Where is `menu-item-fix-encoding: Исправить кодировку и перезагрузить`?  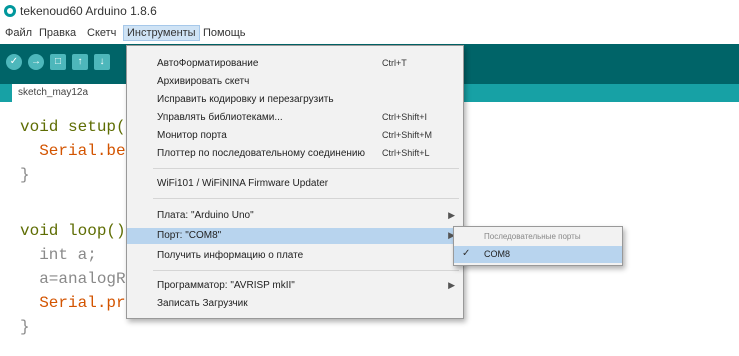
menu-item-fix-encoding: Исправить кодировку и перезагрузить is located at coordinates (295, 100).